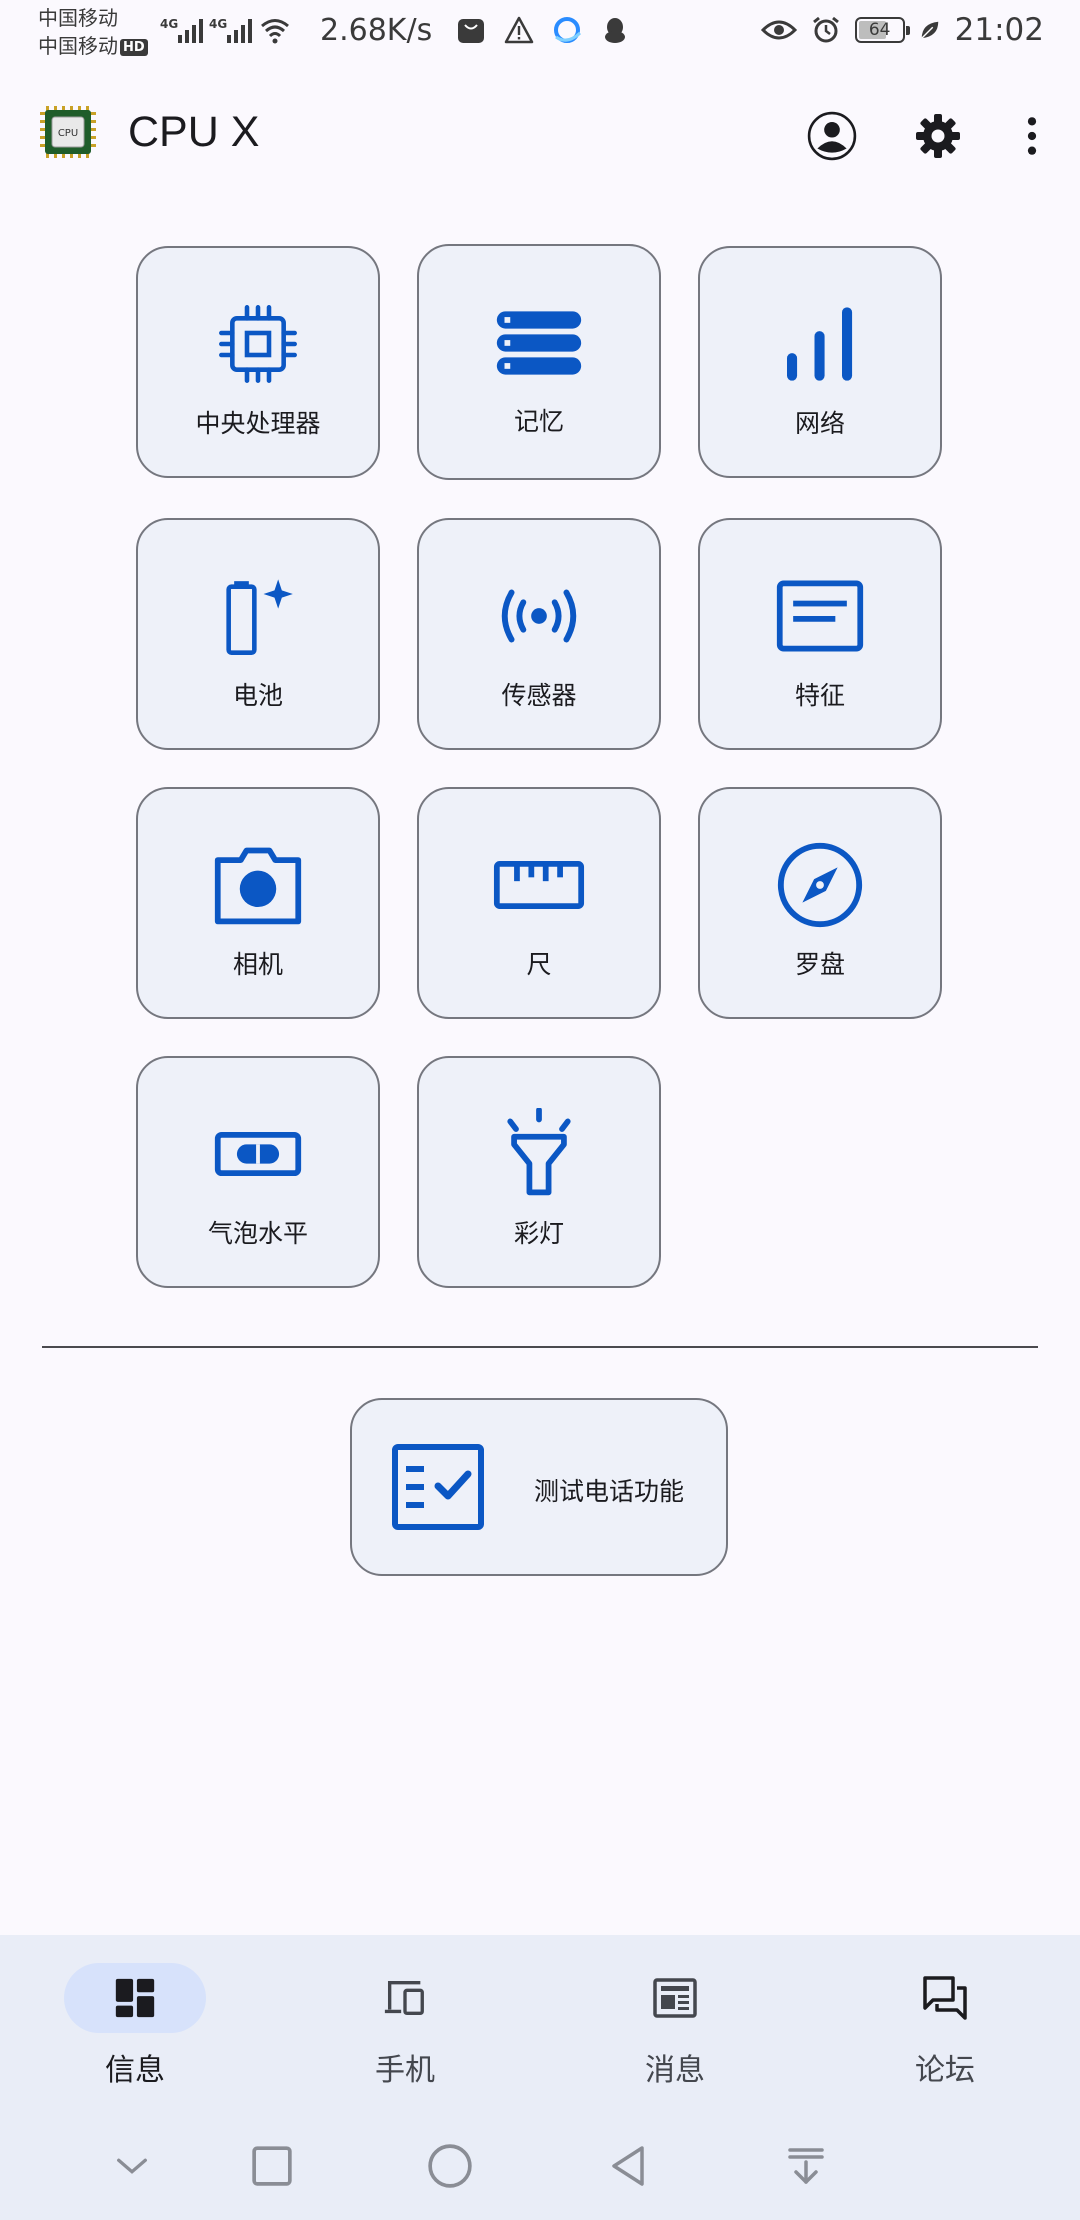 The height and width of the screenshot is (2220, 1080). I want to click on tile-sensors: 传感器, so click(539, 634).